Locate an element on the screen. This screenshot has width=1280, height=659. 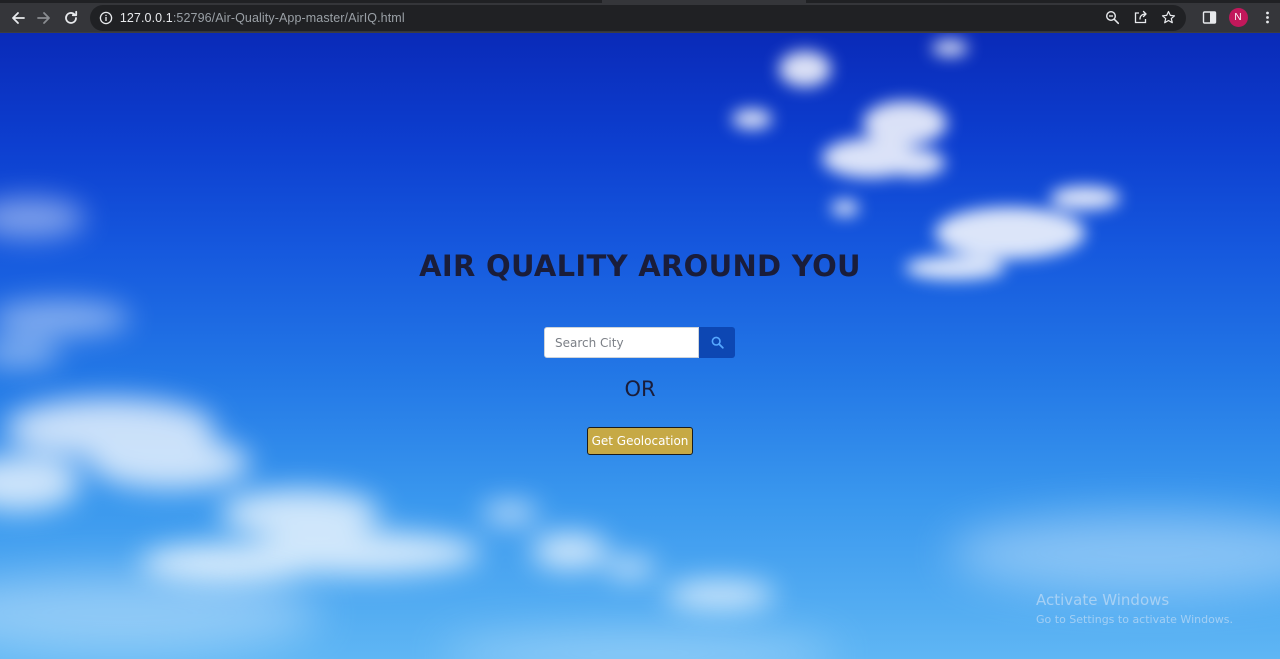
share-icon is located at coordinates (1140, 17).